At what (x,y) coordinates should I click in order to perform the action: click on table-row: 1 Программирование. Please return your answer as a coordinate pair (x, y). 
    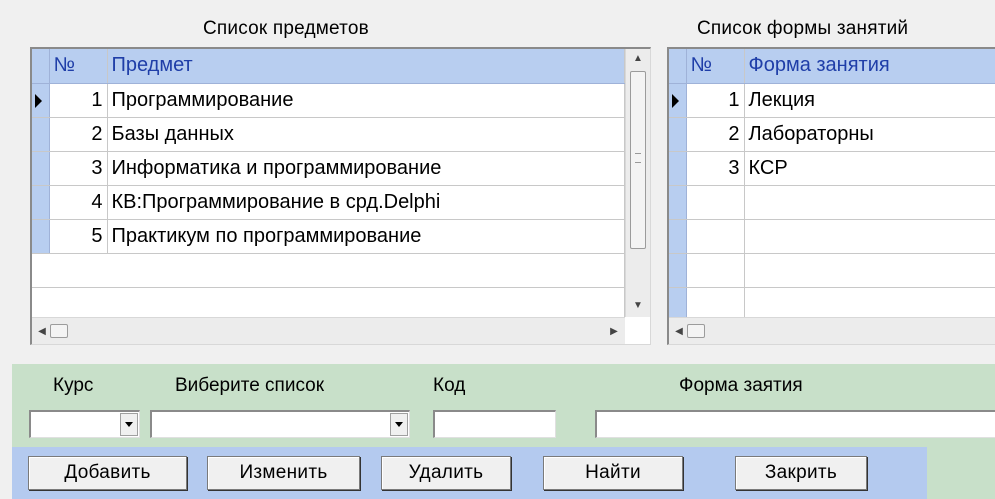
    Looking at the image, I should click on (328, 100).